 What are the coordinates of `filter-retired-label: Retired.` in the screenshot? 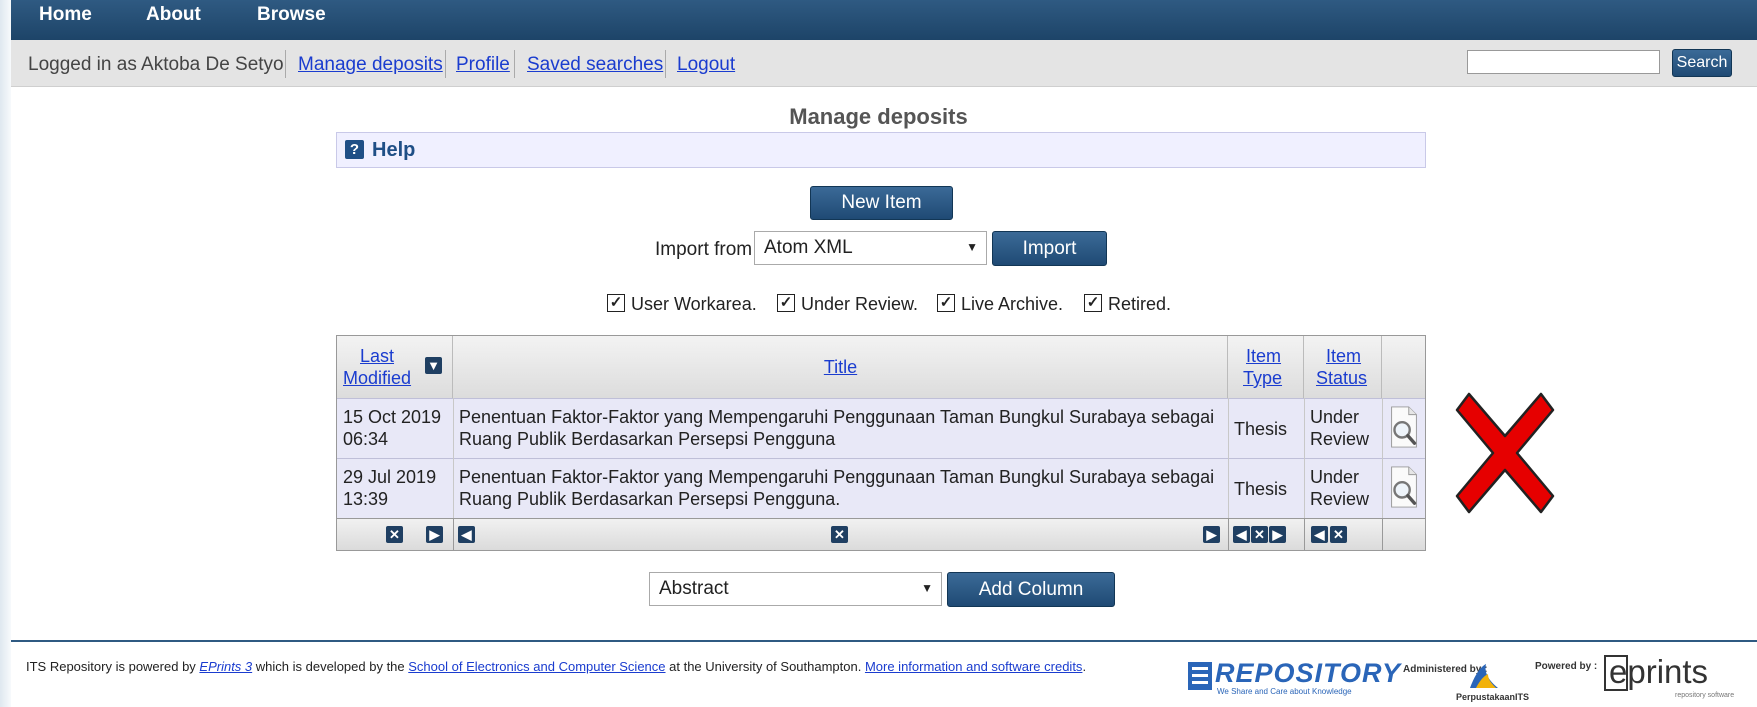 It's located at (1140, 304).